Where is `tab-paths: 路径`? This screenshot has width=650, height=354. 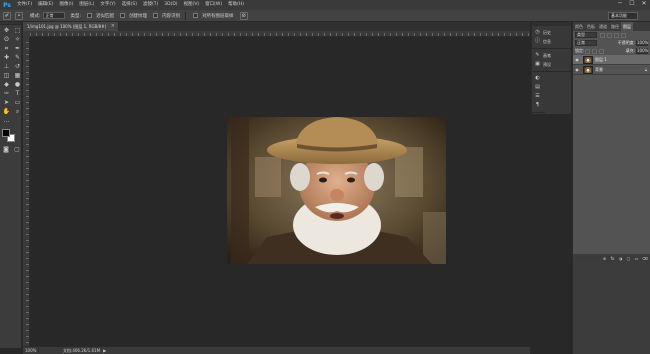 tab-paths: 路径 is located at coordinates (615, 26).